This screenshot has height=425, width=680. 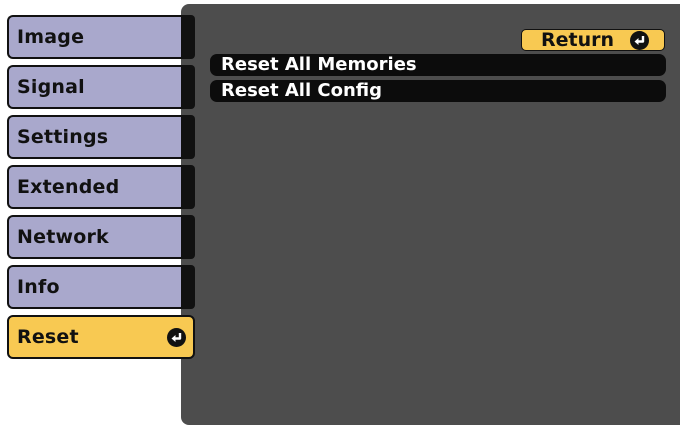 I want to click on menu-item-extended: Extended, so click(x=101, y=187).